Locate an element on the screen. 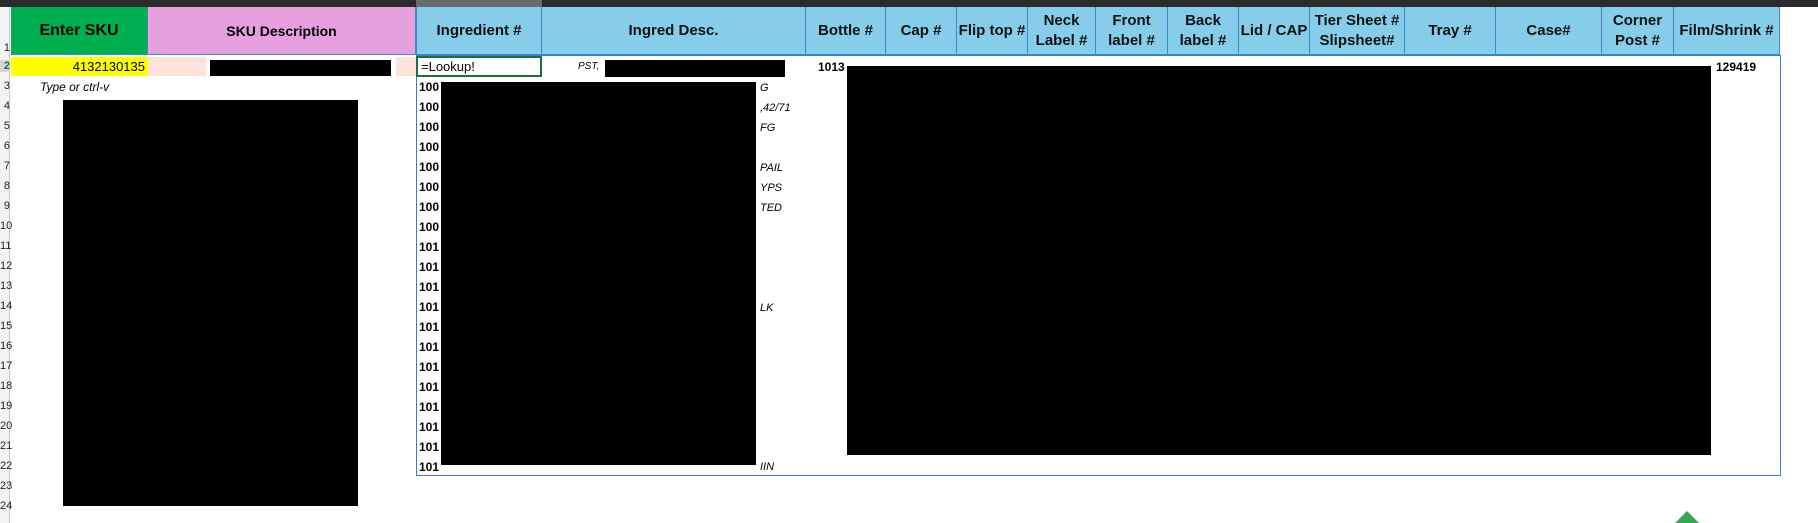 The width and height of the screenshot is (1818, 523). header-neck-label: Neck Label # is located at coordinates (1062, 31).